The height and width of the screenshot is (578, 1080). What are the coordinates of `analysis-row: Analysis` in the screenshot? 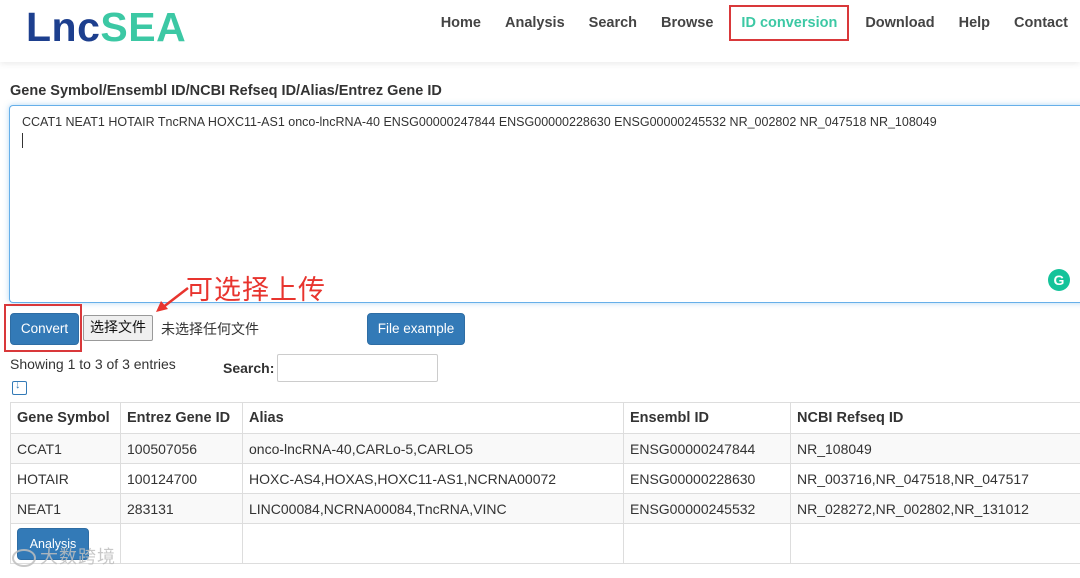 It's located at (545, 543).